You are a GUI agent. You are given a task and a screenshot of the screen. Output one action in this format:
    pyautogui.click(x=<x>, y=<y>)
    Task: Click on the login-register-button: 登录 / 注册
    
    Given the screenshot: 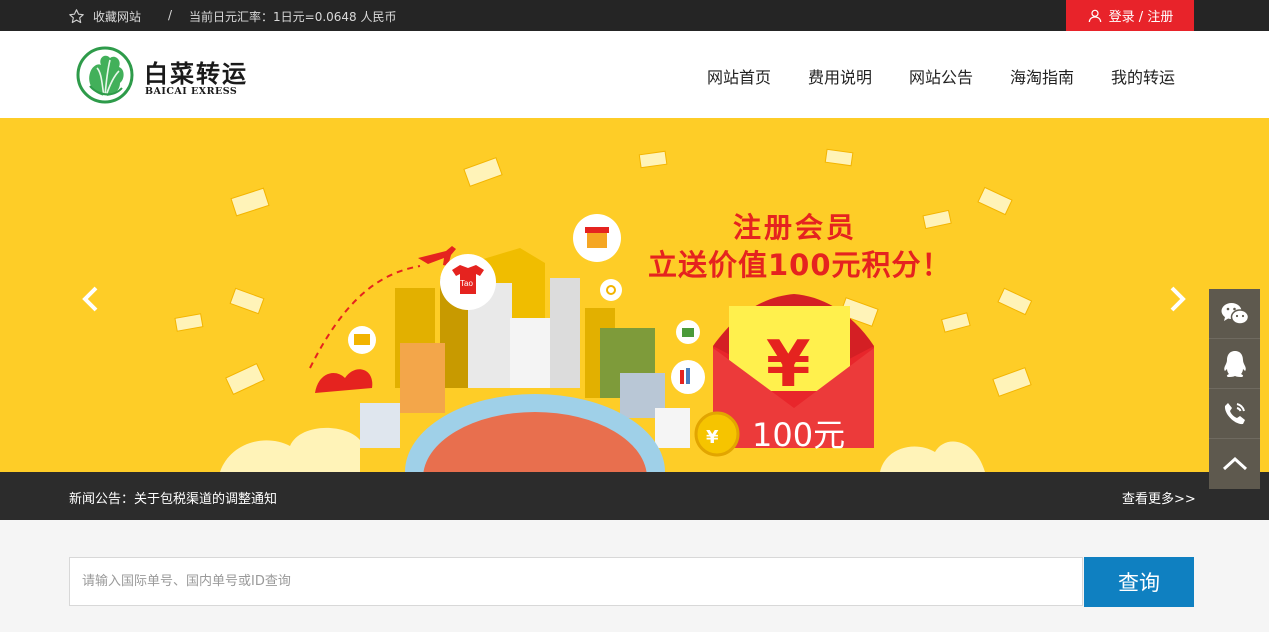 What is the action you would take?
    pyautogui.click(x=1130, y=15)
    